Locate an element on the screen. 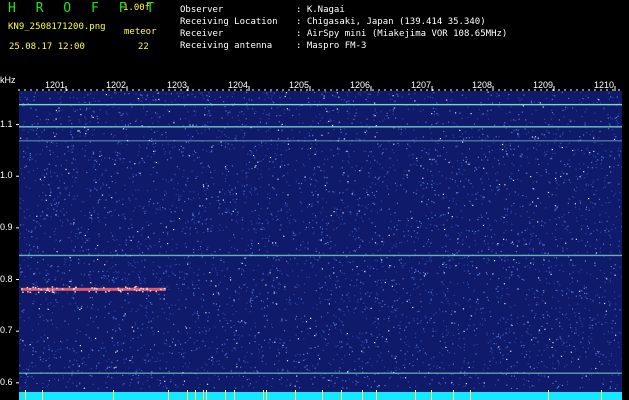 The height and width of the screenshot is (400, 629). info-key: Observer is located at coordinates (202, 10).